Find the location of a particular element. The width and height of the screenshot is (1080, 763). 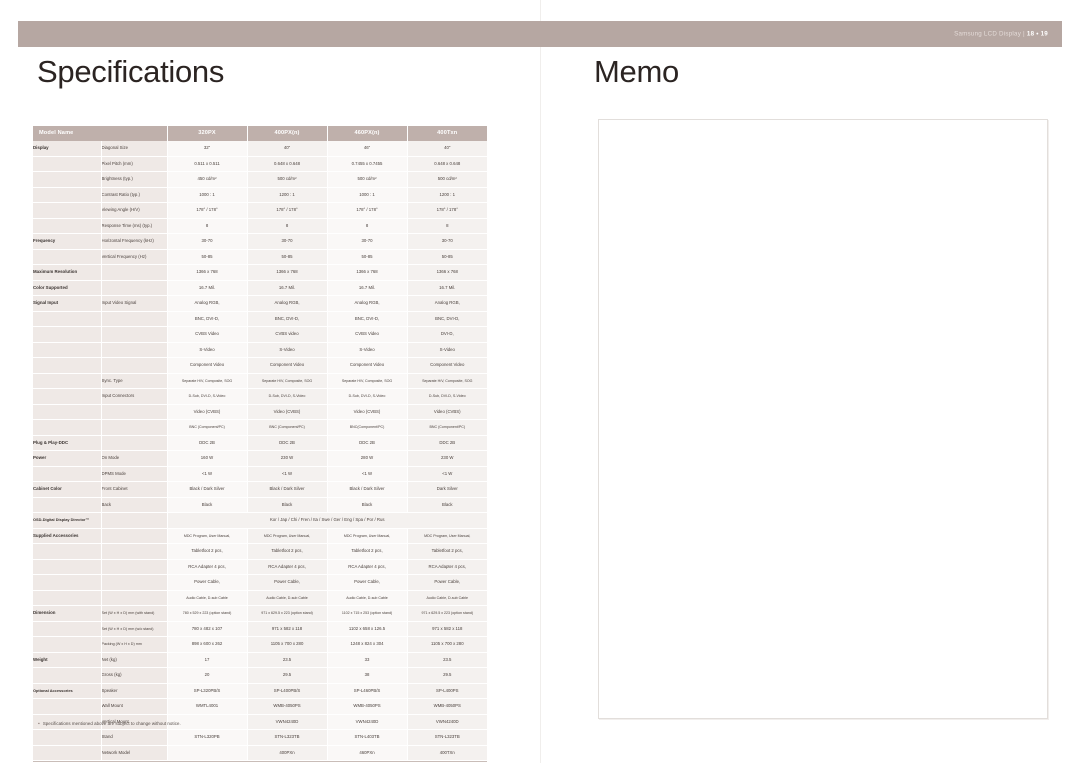

row-value-0: WMTL4001 is located at coordinates (207, 706).